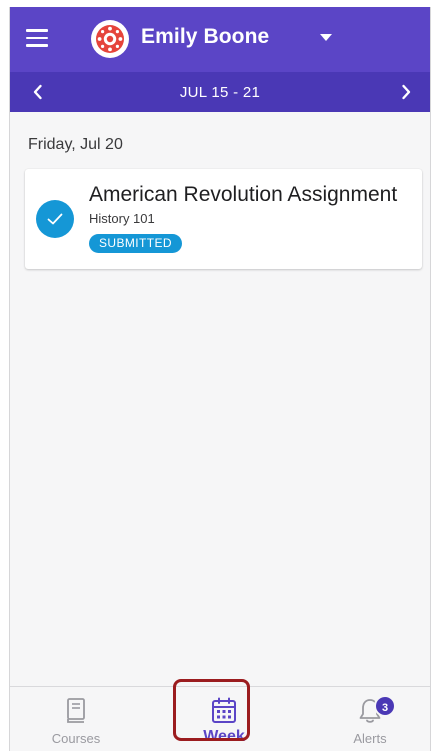 Image resolution: width=435 pixels, height=753 pixels. What do you see at coordinates (406, 92) in the screenshot?
I see `chevron-right-icon` at bounding box center [406, 92].